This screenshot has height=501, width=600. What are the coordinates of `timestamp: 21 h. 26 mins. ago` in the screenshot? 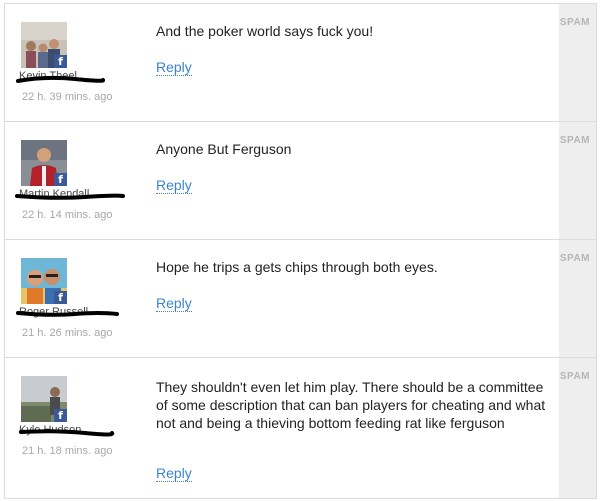 It's located at (67, 333).